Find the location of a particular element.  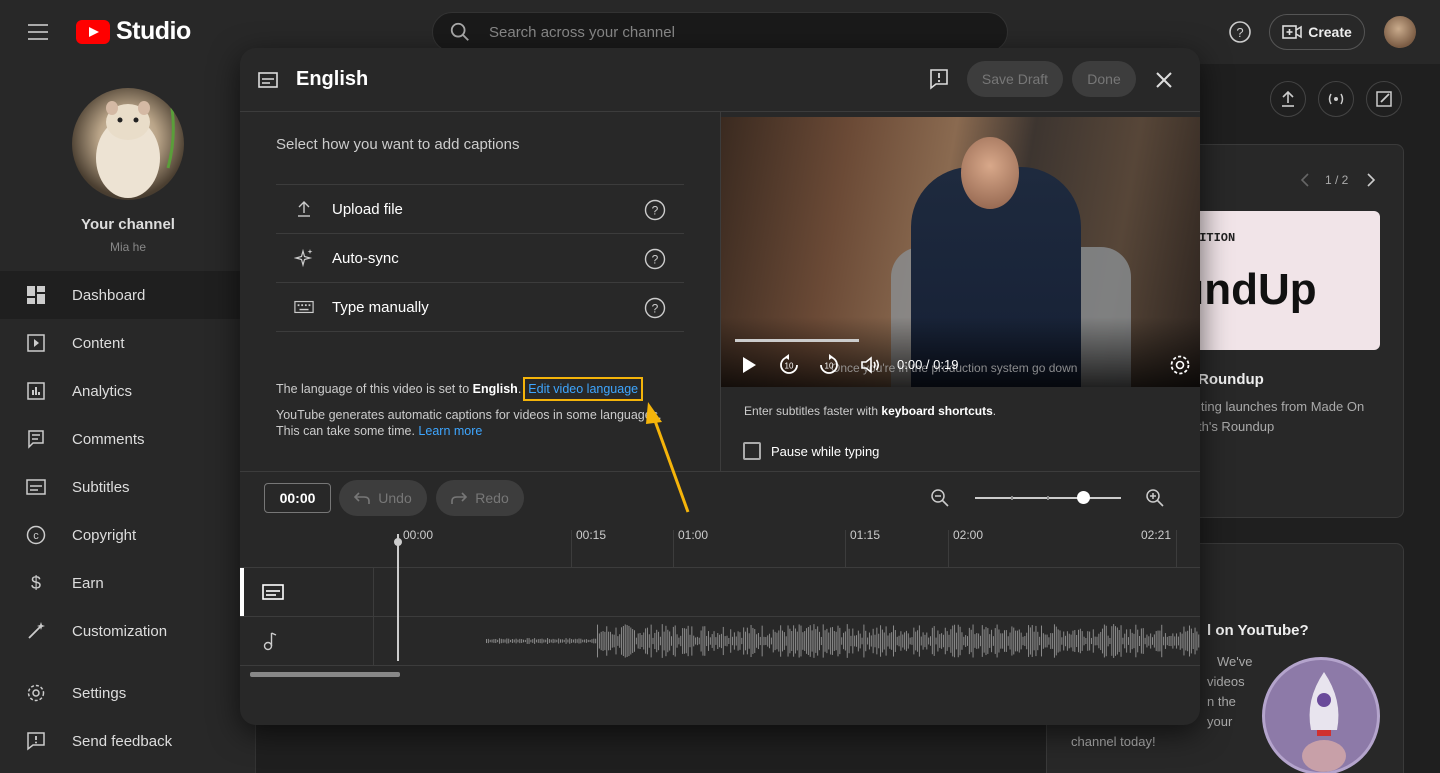

sidebar-item-content: Content is located at coordinates (128, 343).